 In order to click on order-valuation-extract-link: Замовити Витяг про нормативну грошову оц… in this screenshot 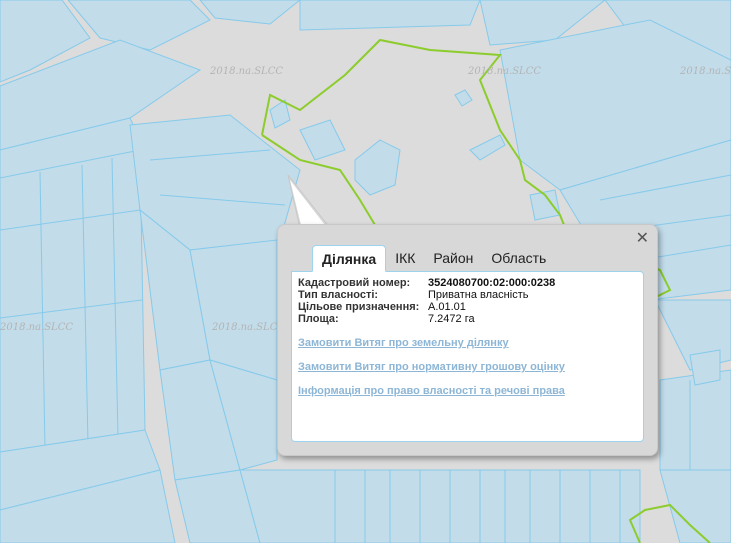, I will do `click(431, 367)`.